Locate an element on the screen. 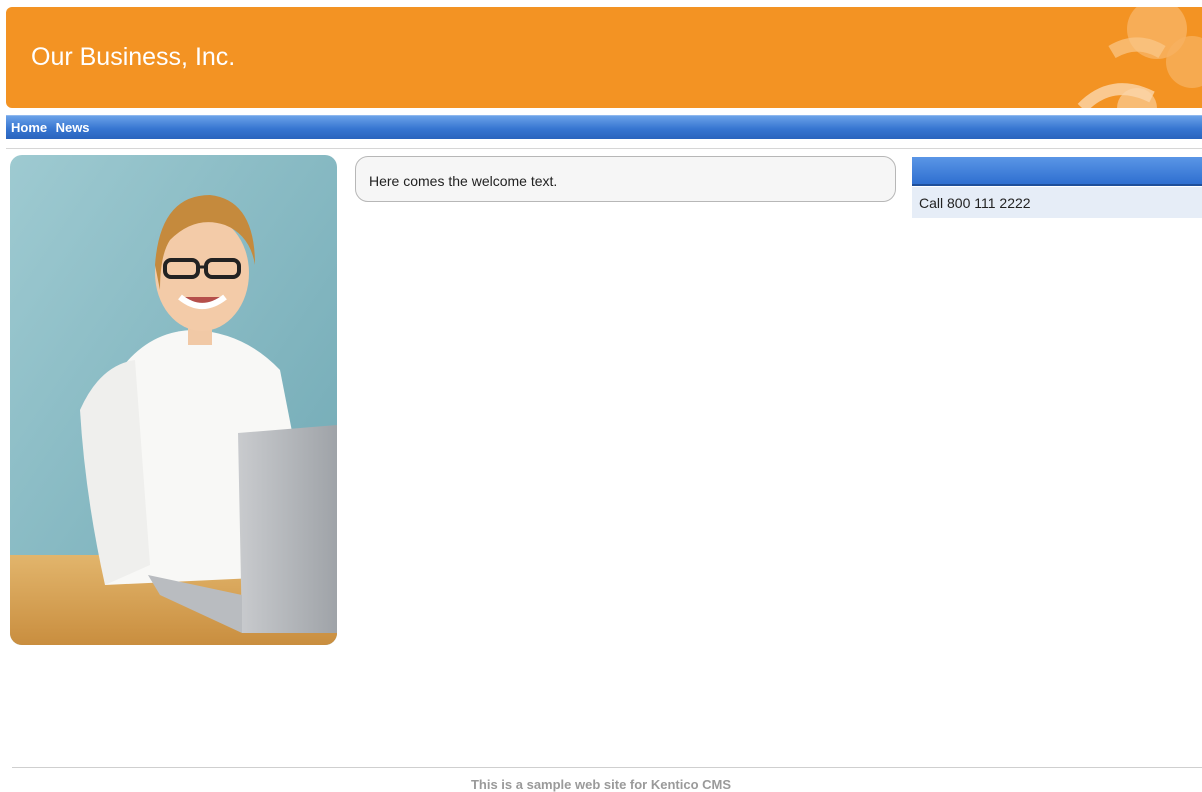 The width and height of the screenshot is (1202, 792). nav-item-home: Home is located at coordinates (28, 127).